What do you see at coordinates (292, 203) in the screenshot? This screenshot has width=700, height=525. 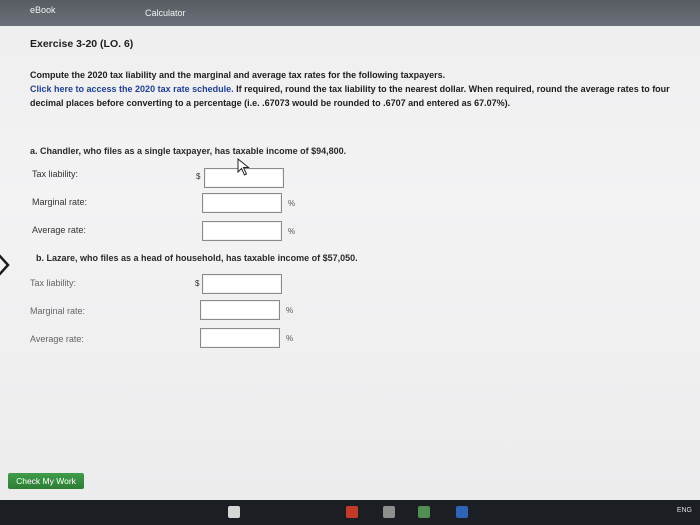 I see `part-a-marginal-percent: %` at bounding box center [292, 203].